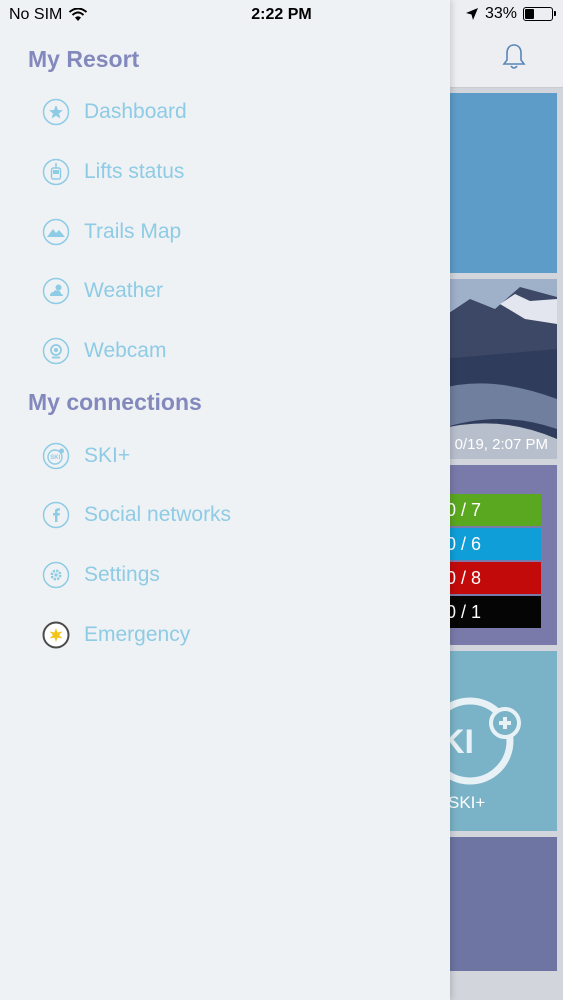 The height and width of the screenshot is (1000, 563). I want to click on menu-label: Settings, so click(122, 574).